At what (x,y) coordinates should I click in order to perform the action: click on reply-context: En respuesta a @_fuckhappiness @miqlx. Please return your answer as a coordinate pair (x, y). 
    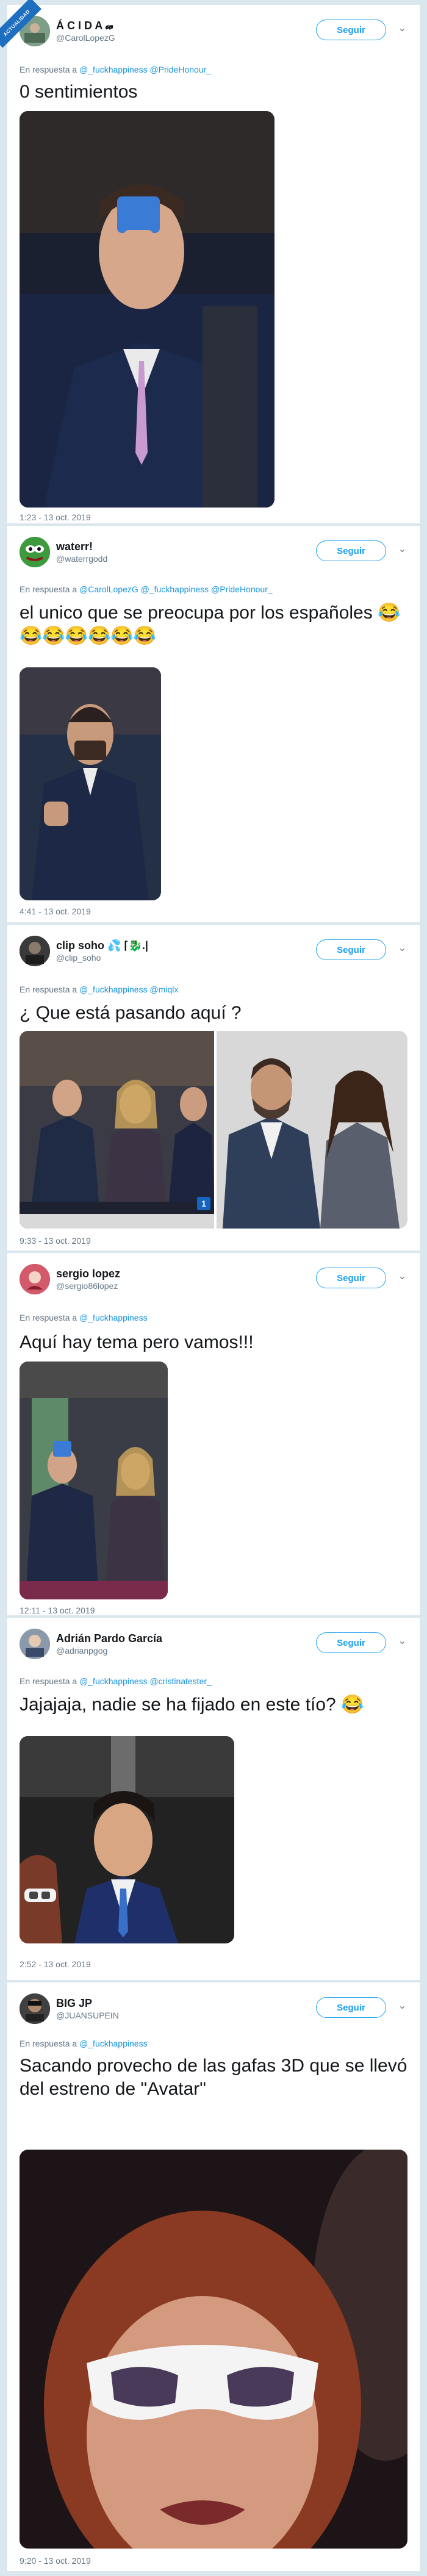
    Looking at the image, I should click on (99, 990).